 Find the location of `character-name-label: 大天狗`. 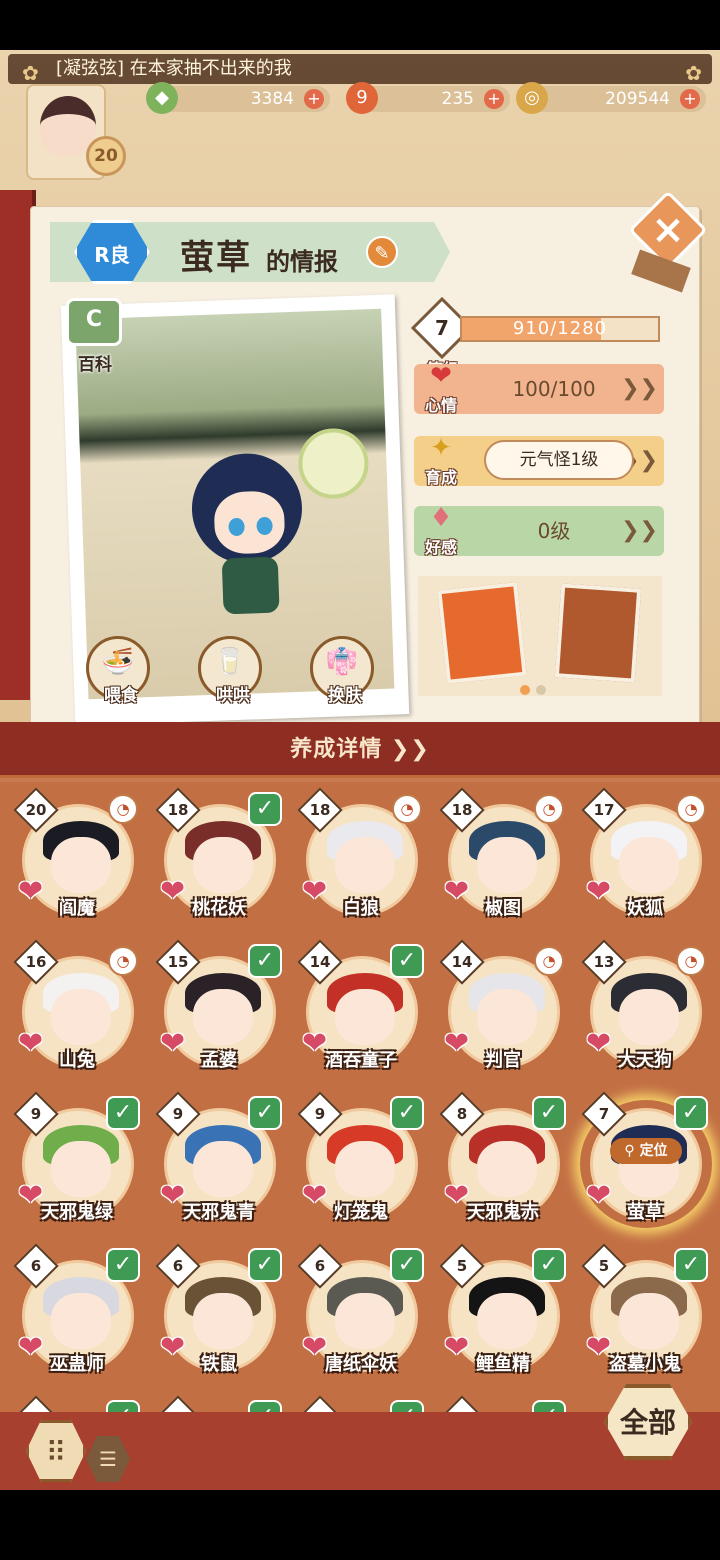

character-name-label: 大天狗 is located at coordinates (645, 1060).